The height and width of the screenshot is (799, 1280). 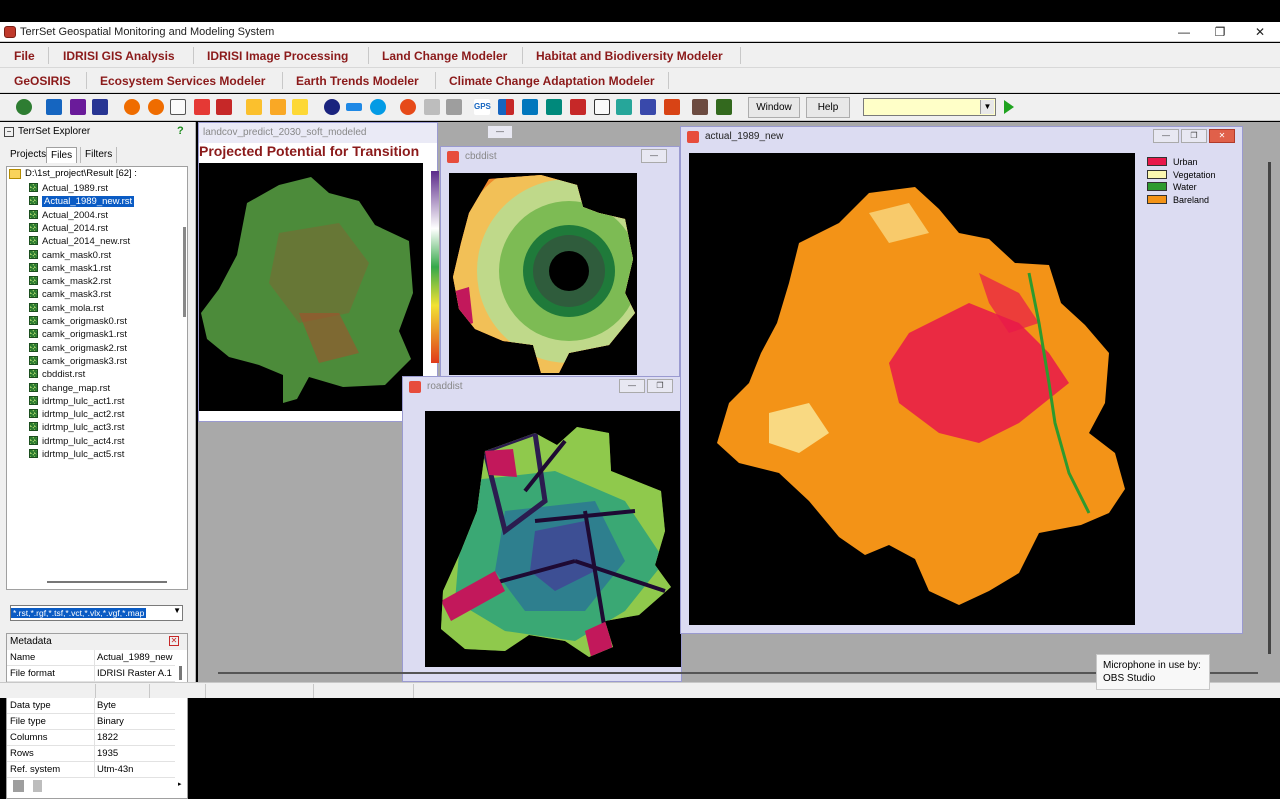 What do you see at coordinates (482, 107) in the screenshot?
I see `gps-icon: GPS` at bounding box center [482, 107].